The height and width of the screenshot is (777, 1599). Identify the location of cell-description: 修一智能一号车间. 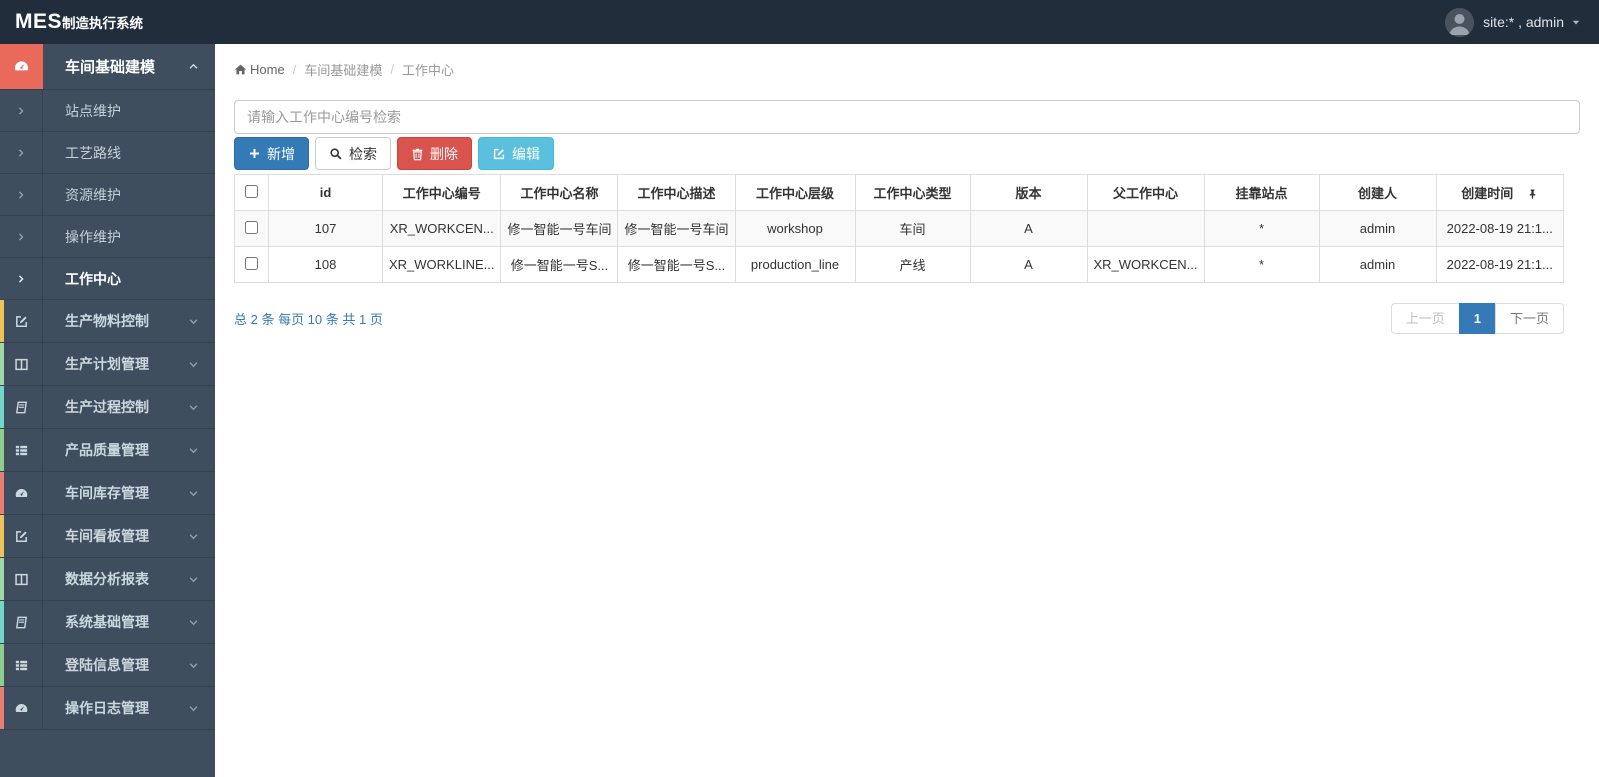
(676, 228).